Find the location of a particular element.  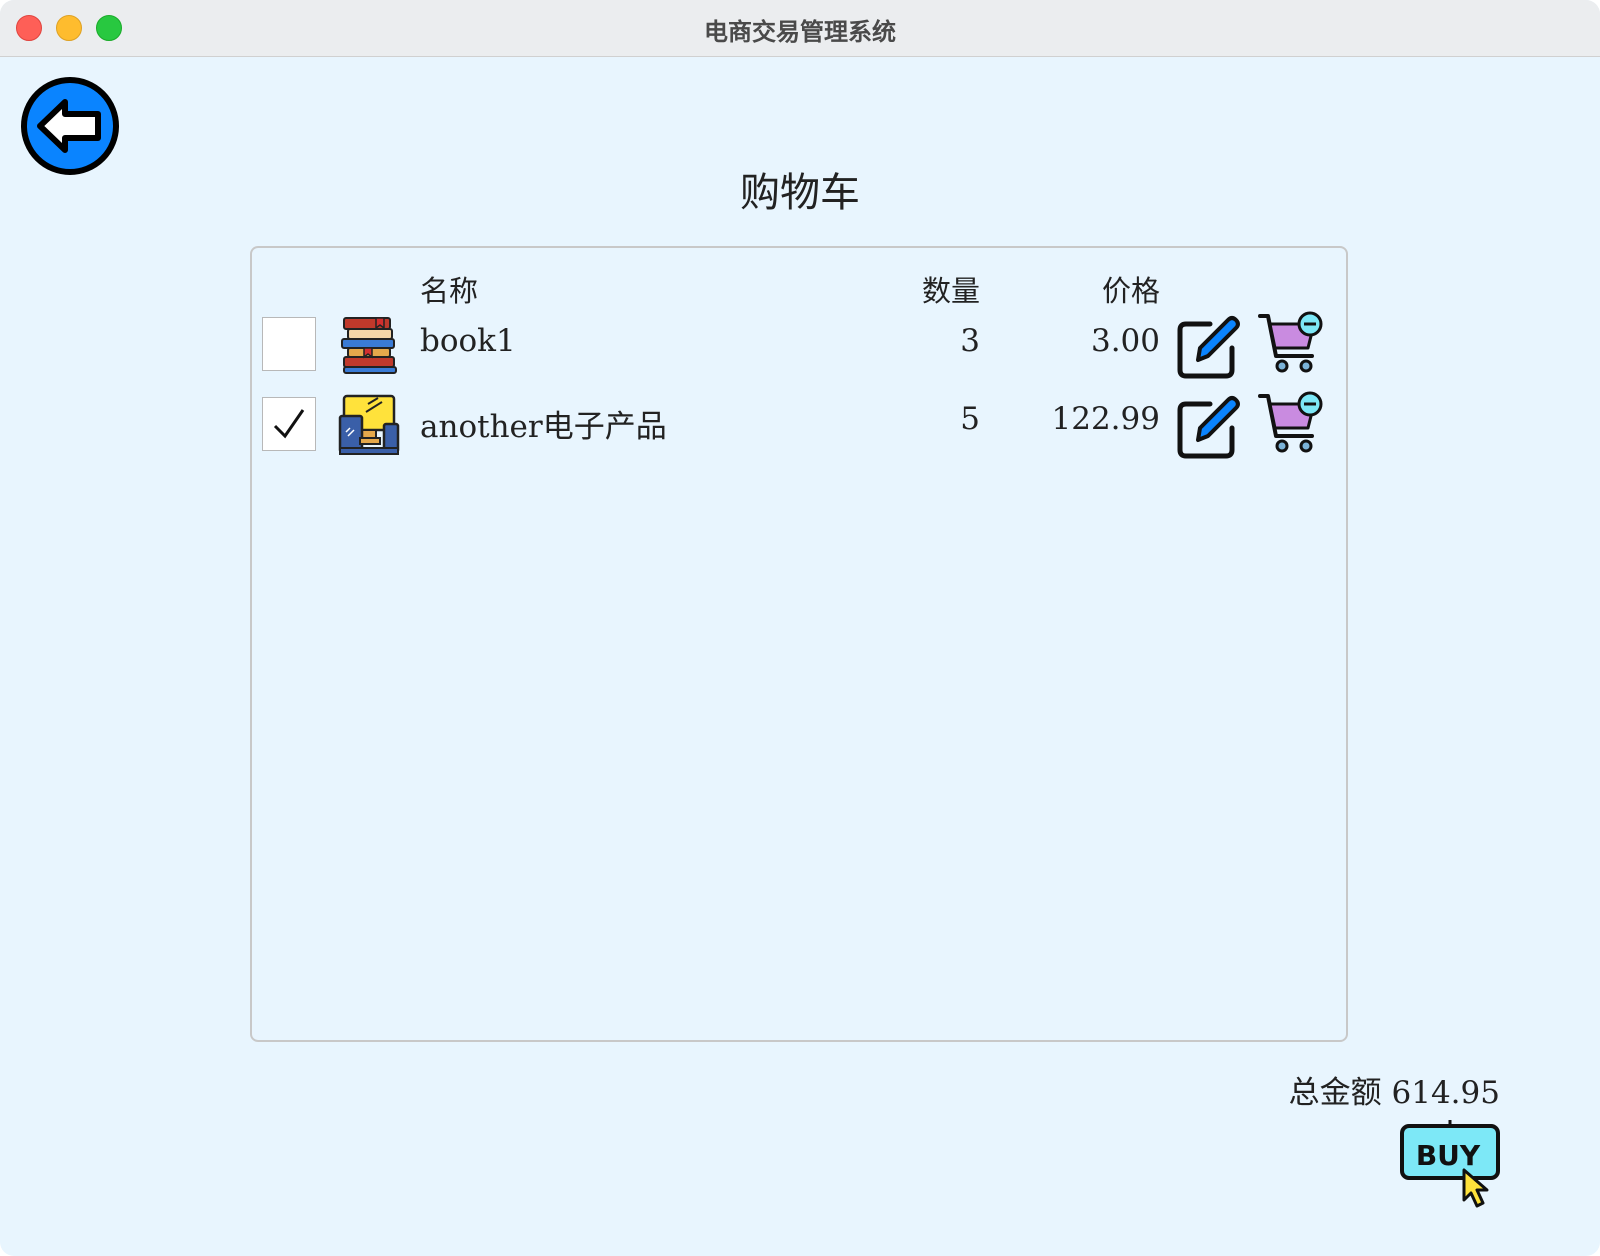

product-name: another电子产品 is located at coordinates (543, 427).